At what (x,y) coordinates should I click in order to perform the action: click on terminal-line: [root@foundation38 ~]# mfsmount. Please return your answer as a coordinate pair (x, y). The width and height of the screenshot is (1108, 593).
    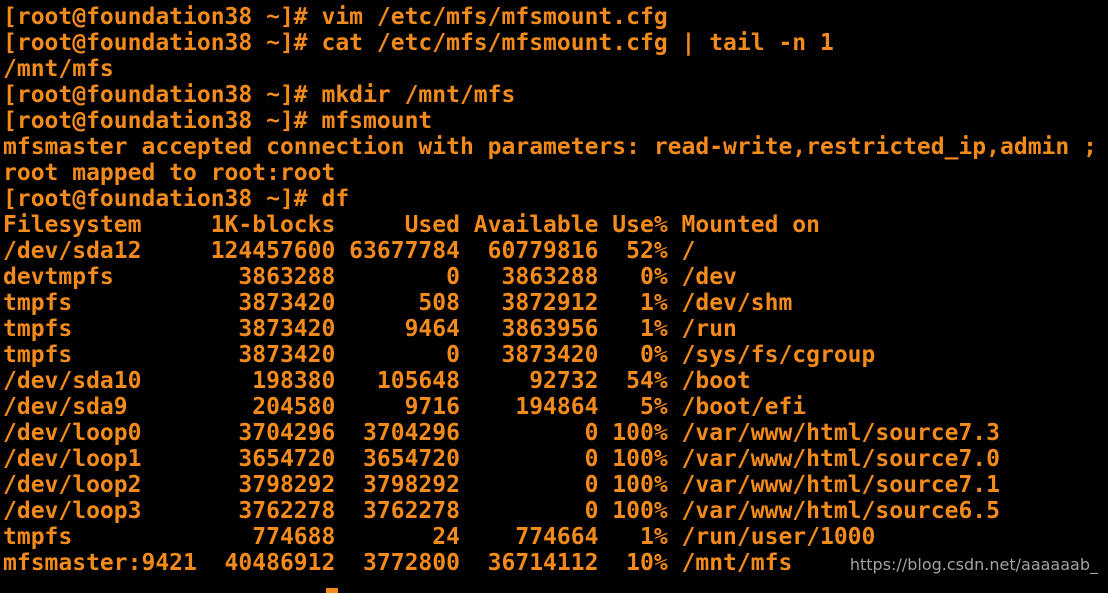
    Looking at the image, I should click on (218, 121).